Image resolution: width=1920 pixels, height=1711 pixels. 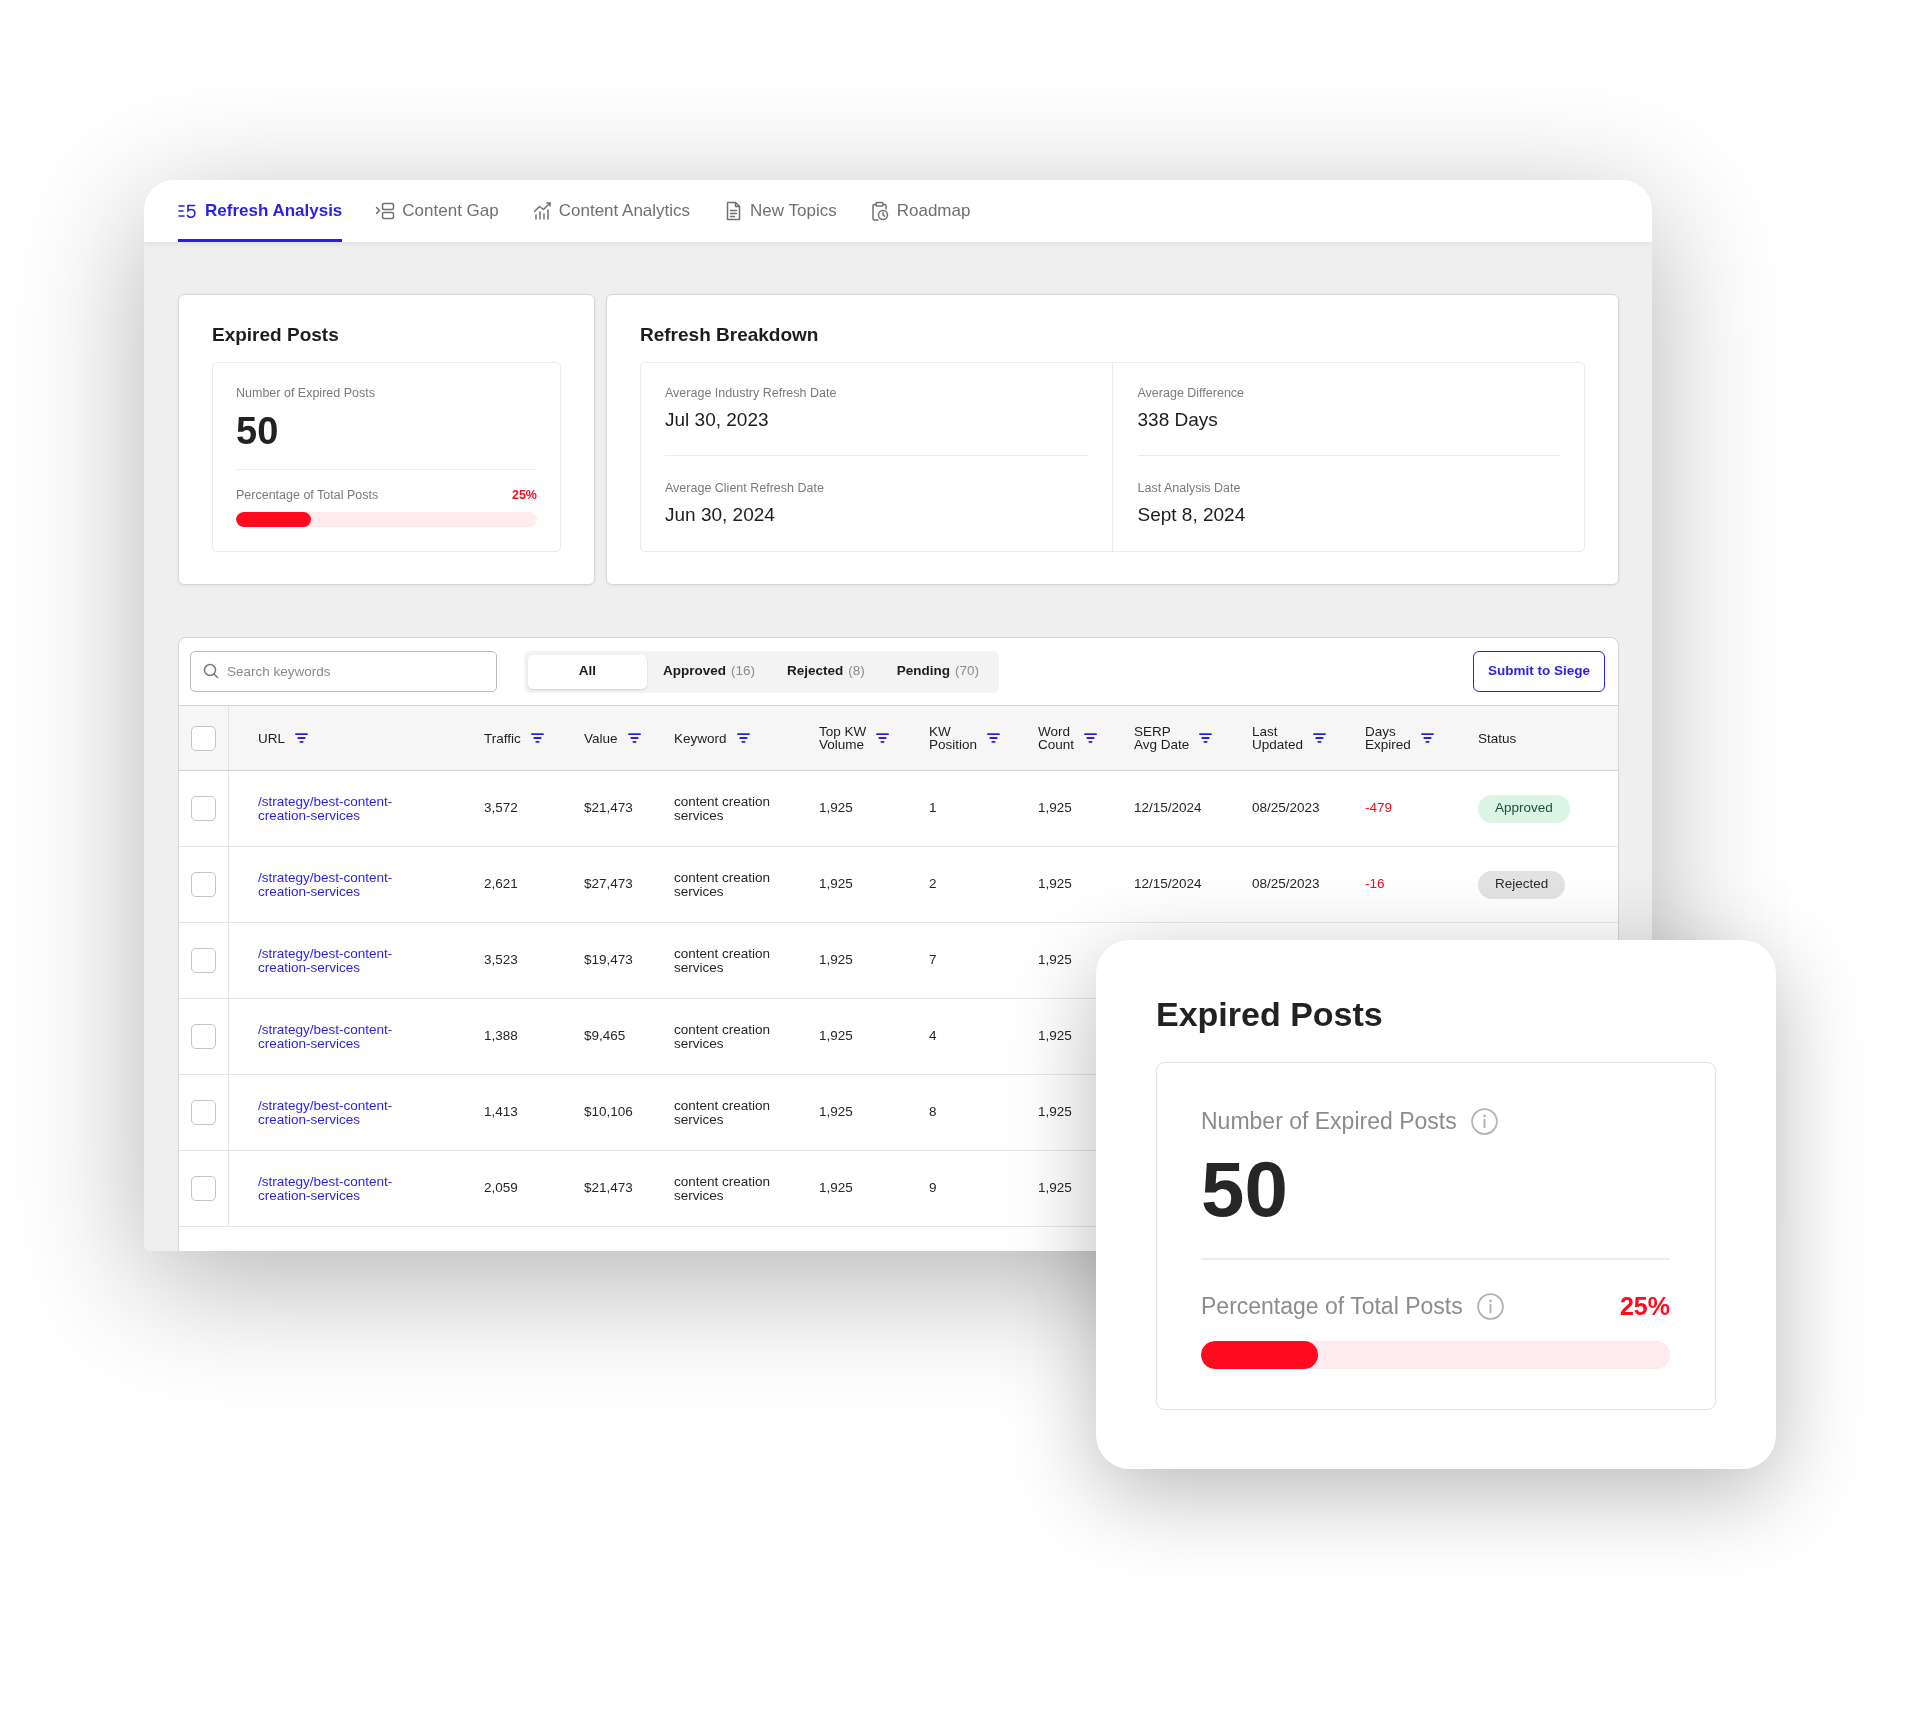 What do you see at coordinates (437, 211) in the screenshot?
I see `tab: Content Gap` at bounding box center [437, 211].